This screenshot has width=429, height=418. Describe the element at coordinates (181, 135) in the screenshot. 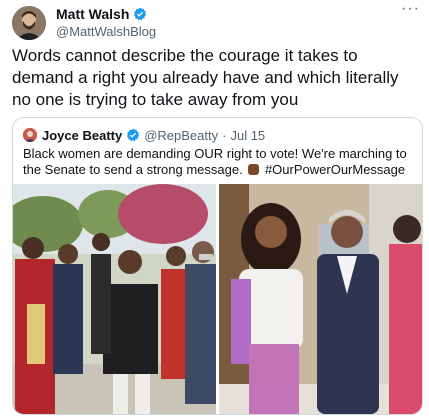

I see `quoted-author-handle: @RepBeatty` at that location.